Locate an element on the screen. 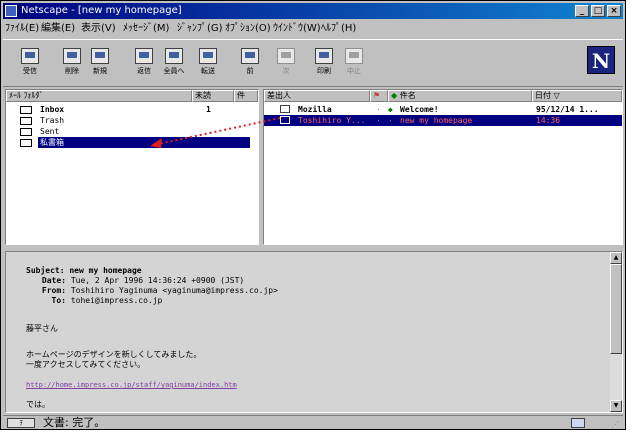 The height and width of the screenshot is (435, 633). preview-scrollbar: ▲ ▼ is located at coordinates (616, 332).